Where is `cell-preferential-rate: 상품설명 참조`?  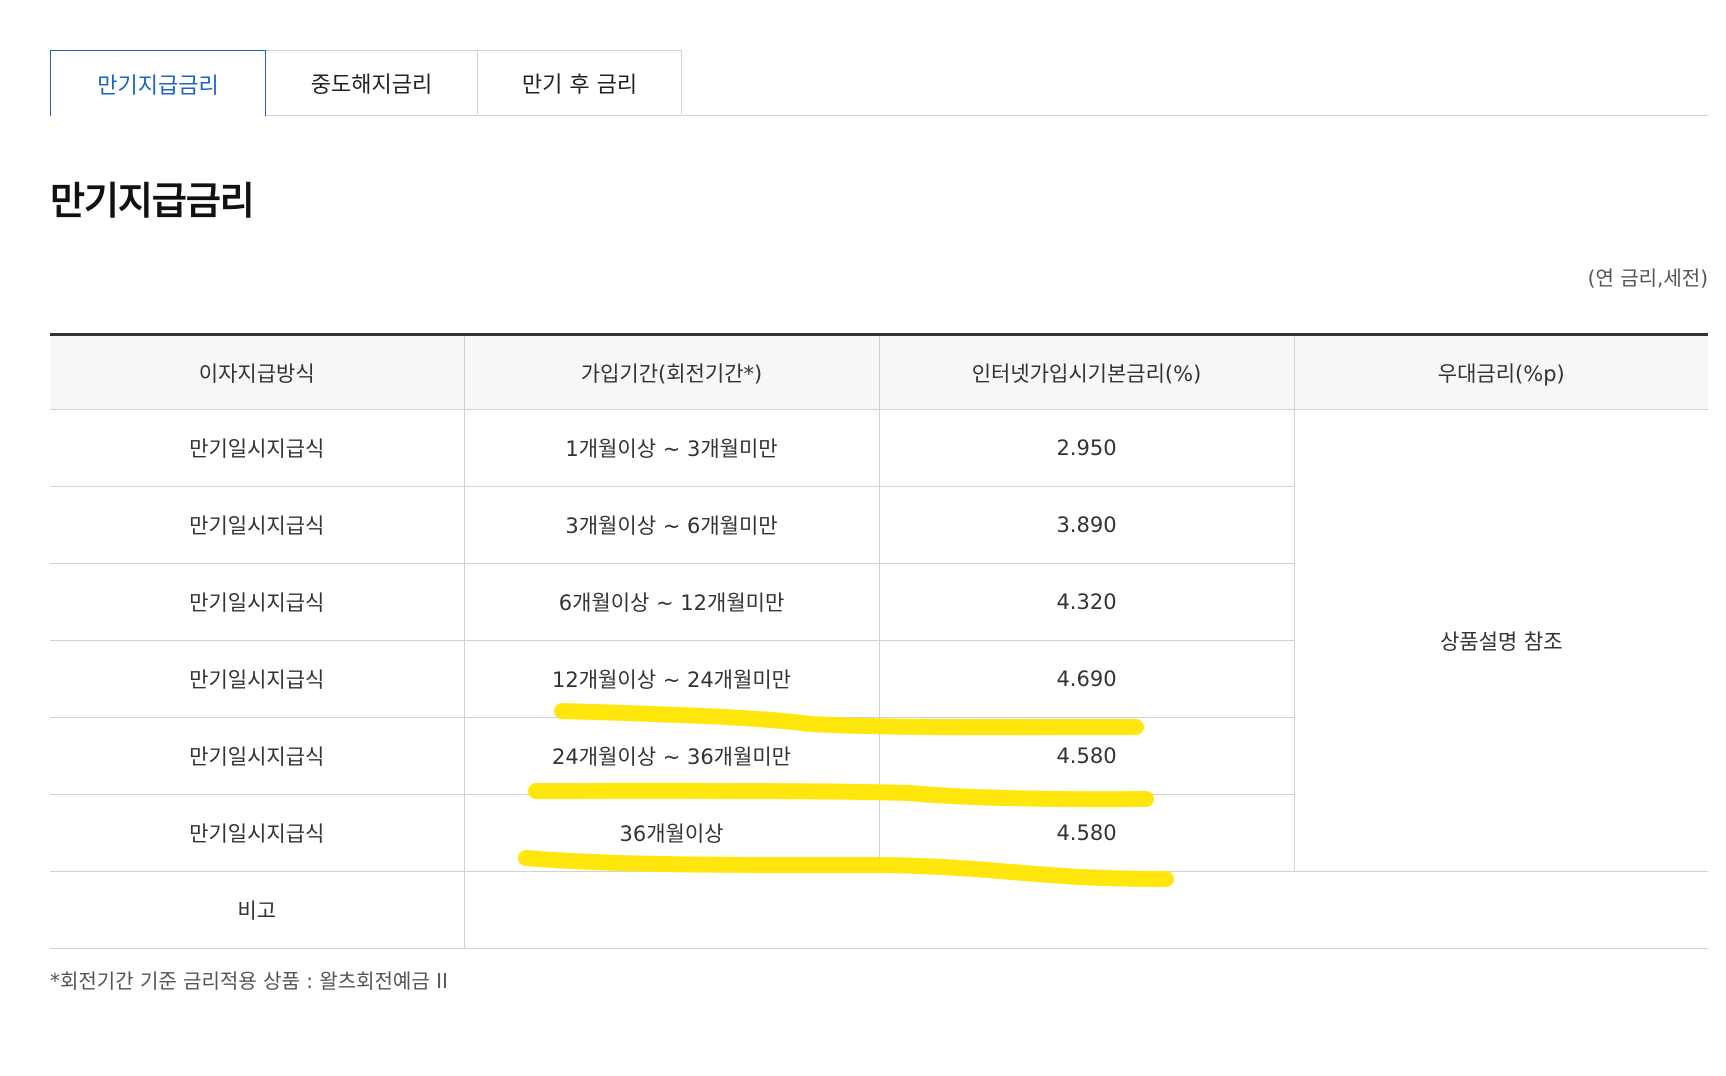
cell-preferential-rate: 상품설명 참조 is located at coordinates (1500, 640).